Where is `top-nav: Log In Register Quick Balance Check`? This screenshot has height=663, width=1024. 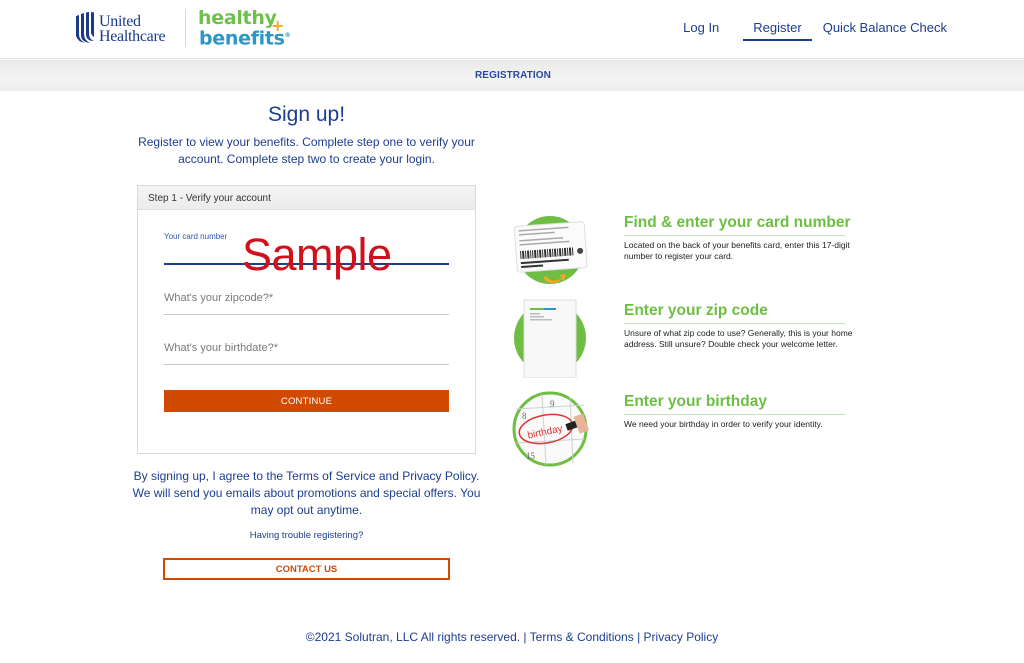 top-nav: Log In Register Quick Balance Check is located at coordinates (815, 30).